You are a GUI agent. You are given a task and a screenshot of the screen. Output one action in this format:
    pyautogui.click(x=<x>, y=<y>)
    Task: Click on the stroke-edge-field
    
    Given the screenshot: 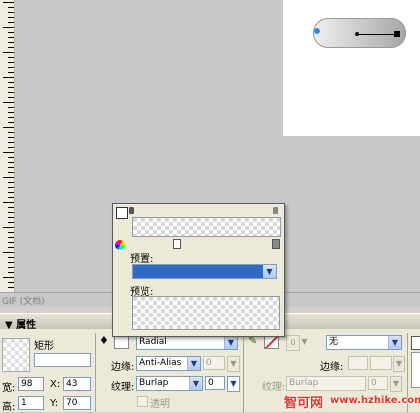 What is the action you would take?
    pyautogui.click(x=358, y=363)
    